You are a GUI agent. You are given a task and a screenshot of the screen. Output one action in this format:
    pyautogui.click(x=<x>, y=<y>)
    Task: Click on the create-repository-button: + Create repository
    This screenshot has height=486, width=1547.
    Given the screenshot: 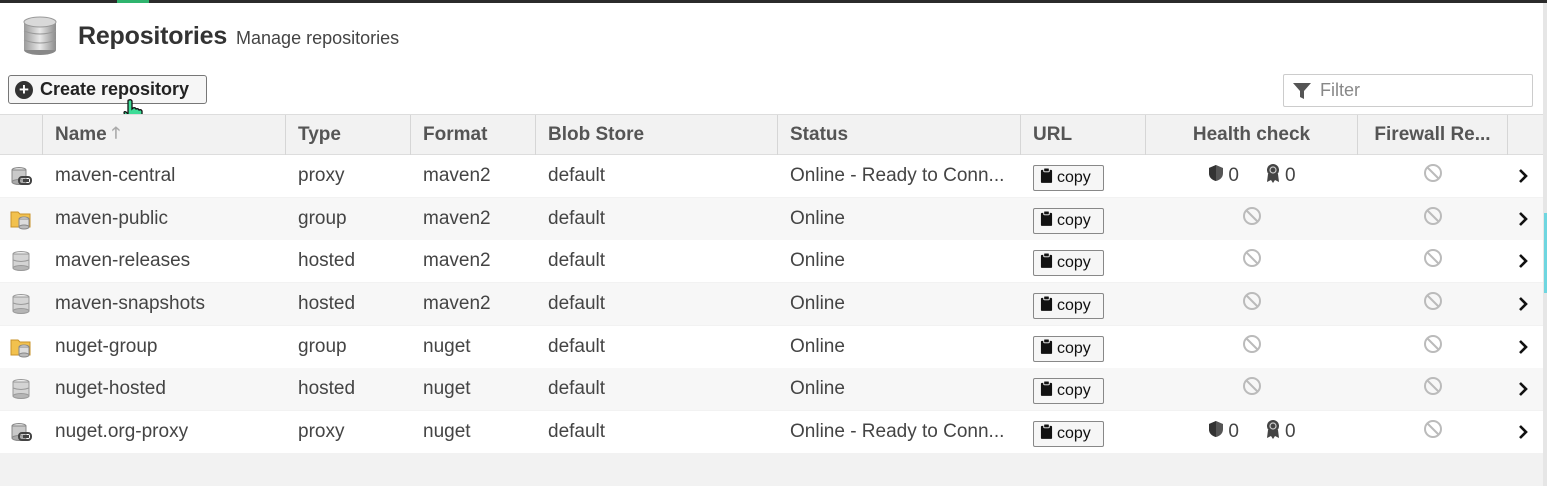 What is the action you would take?
    pyautogui.click(x=107, y=89)
    